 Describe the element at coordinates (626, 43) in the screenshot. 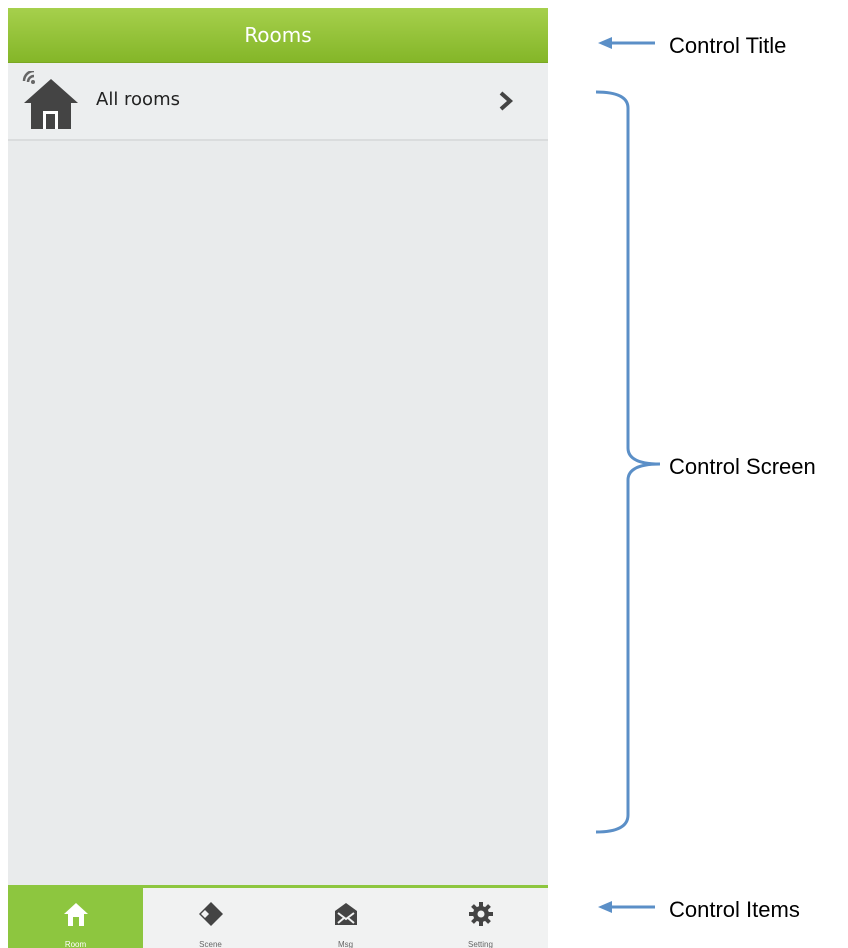

I see `title-arrow-icon` at that location.